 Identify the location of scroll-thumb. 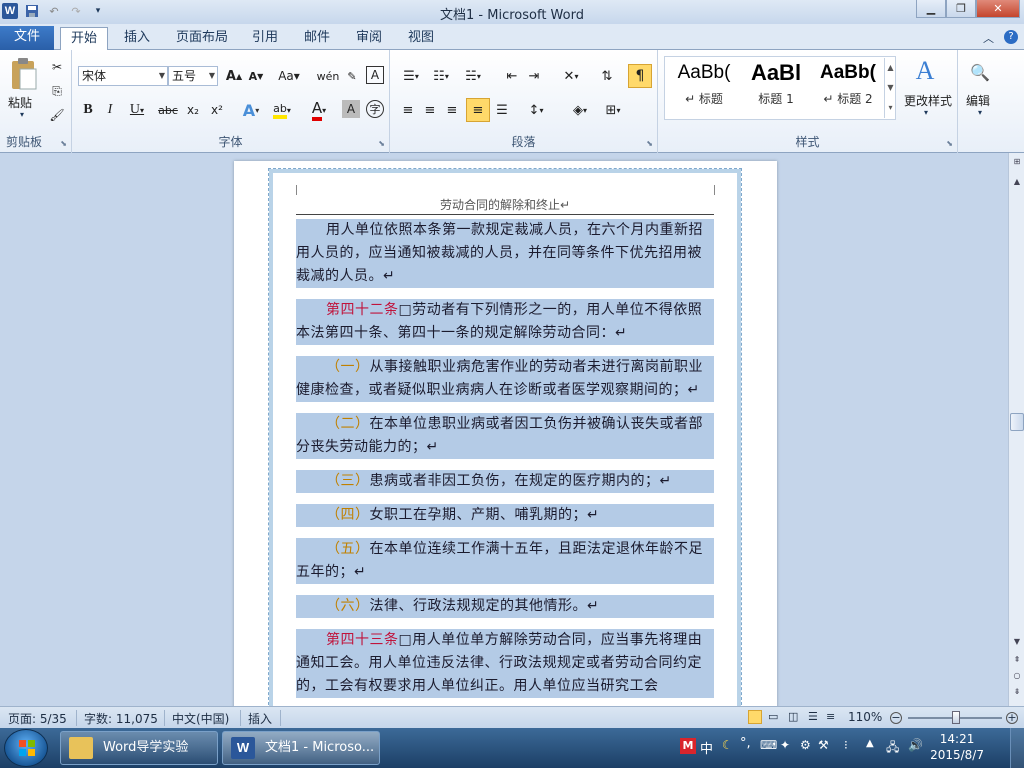
(1017, 422).